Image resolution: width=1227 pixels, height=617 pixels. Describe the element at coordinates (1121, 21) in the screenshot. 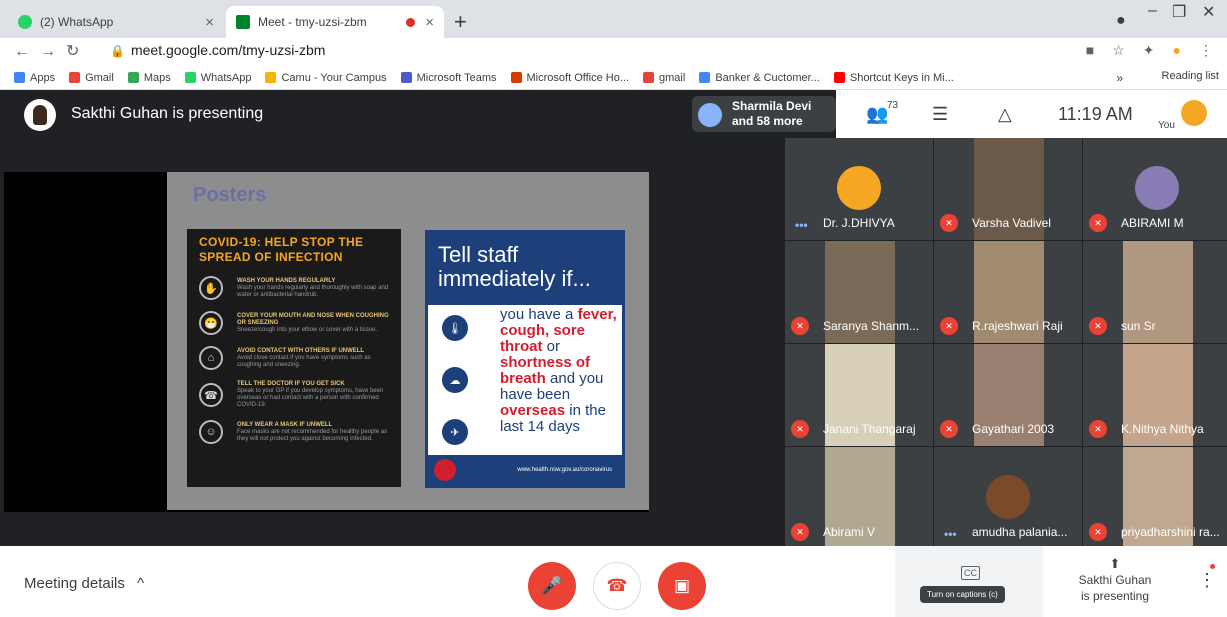

I see `profile-icon: ●` at that location.